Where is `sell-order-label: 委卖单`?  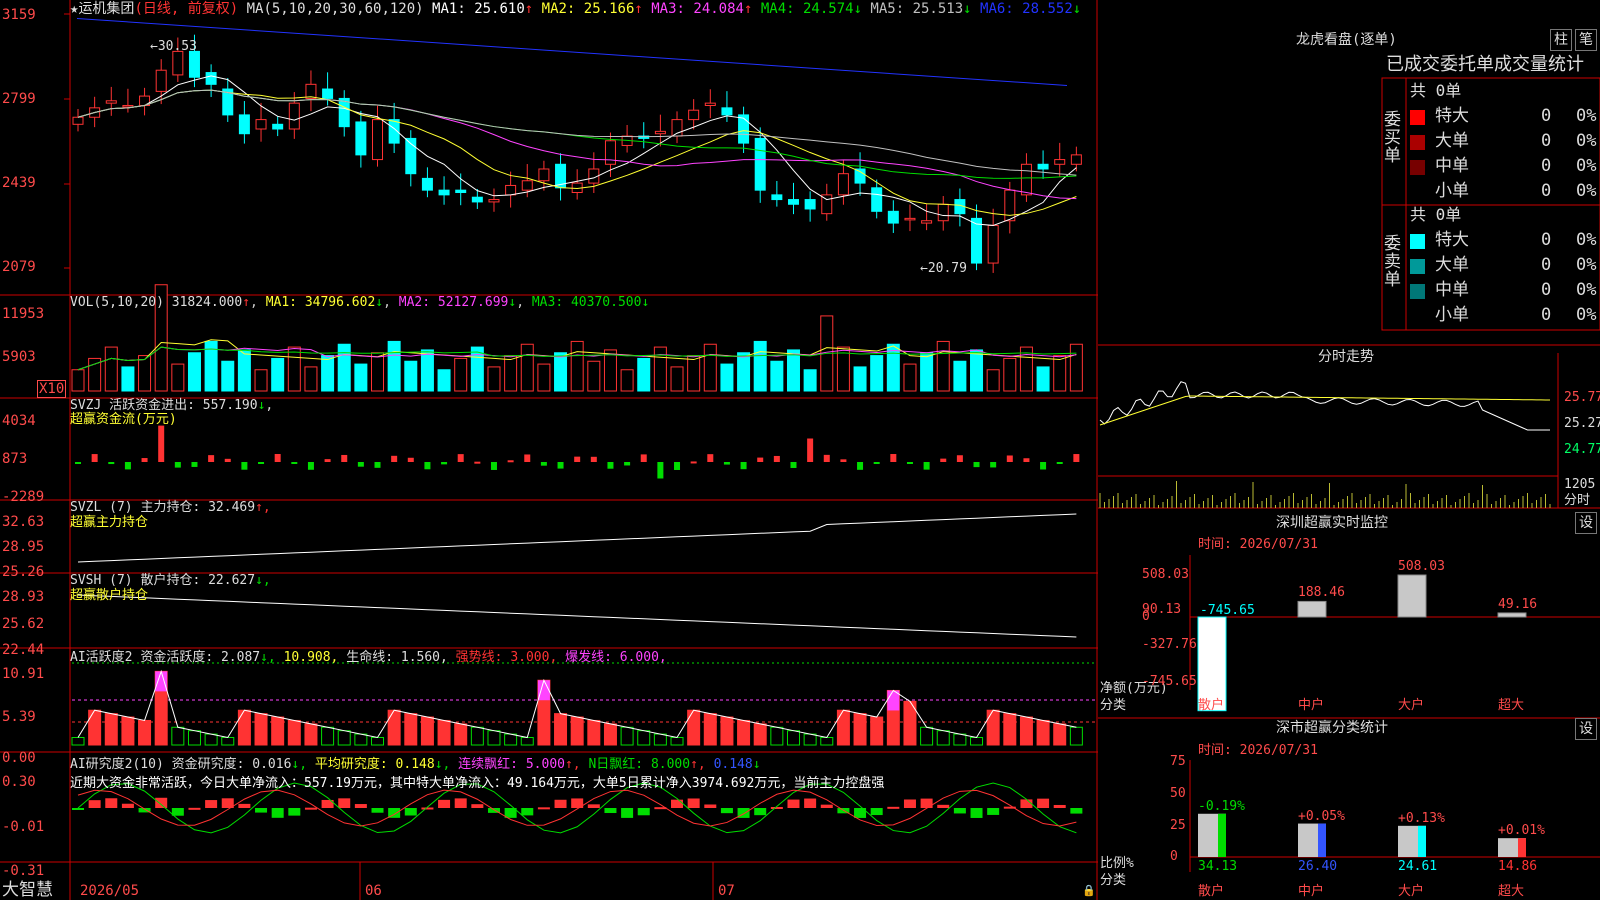
sell-order-label: 委卖单 is located at coordinates (1392, 262).